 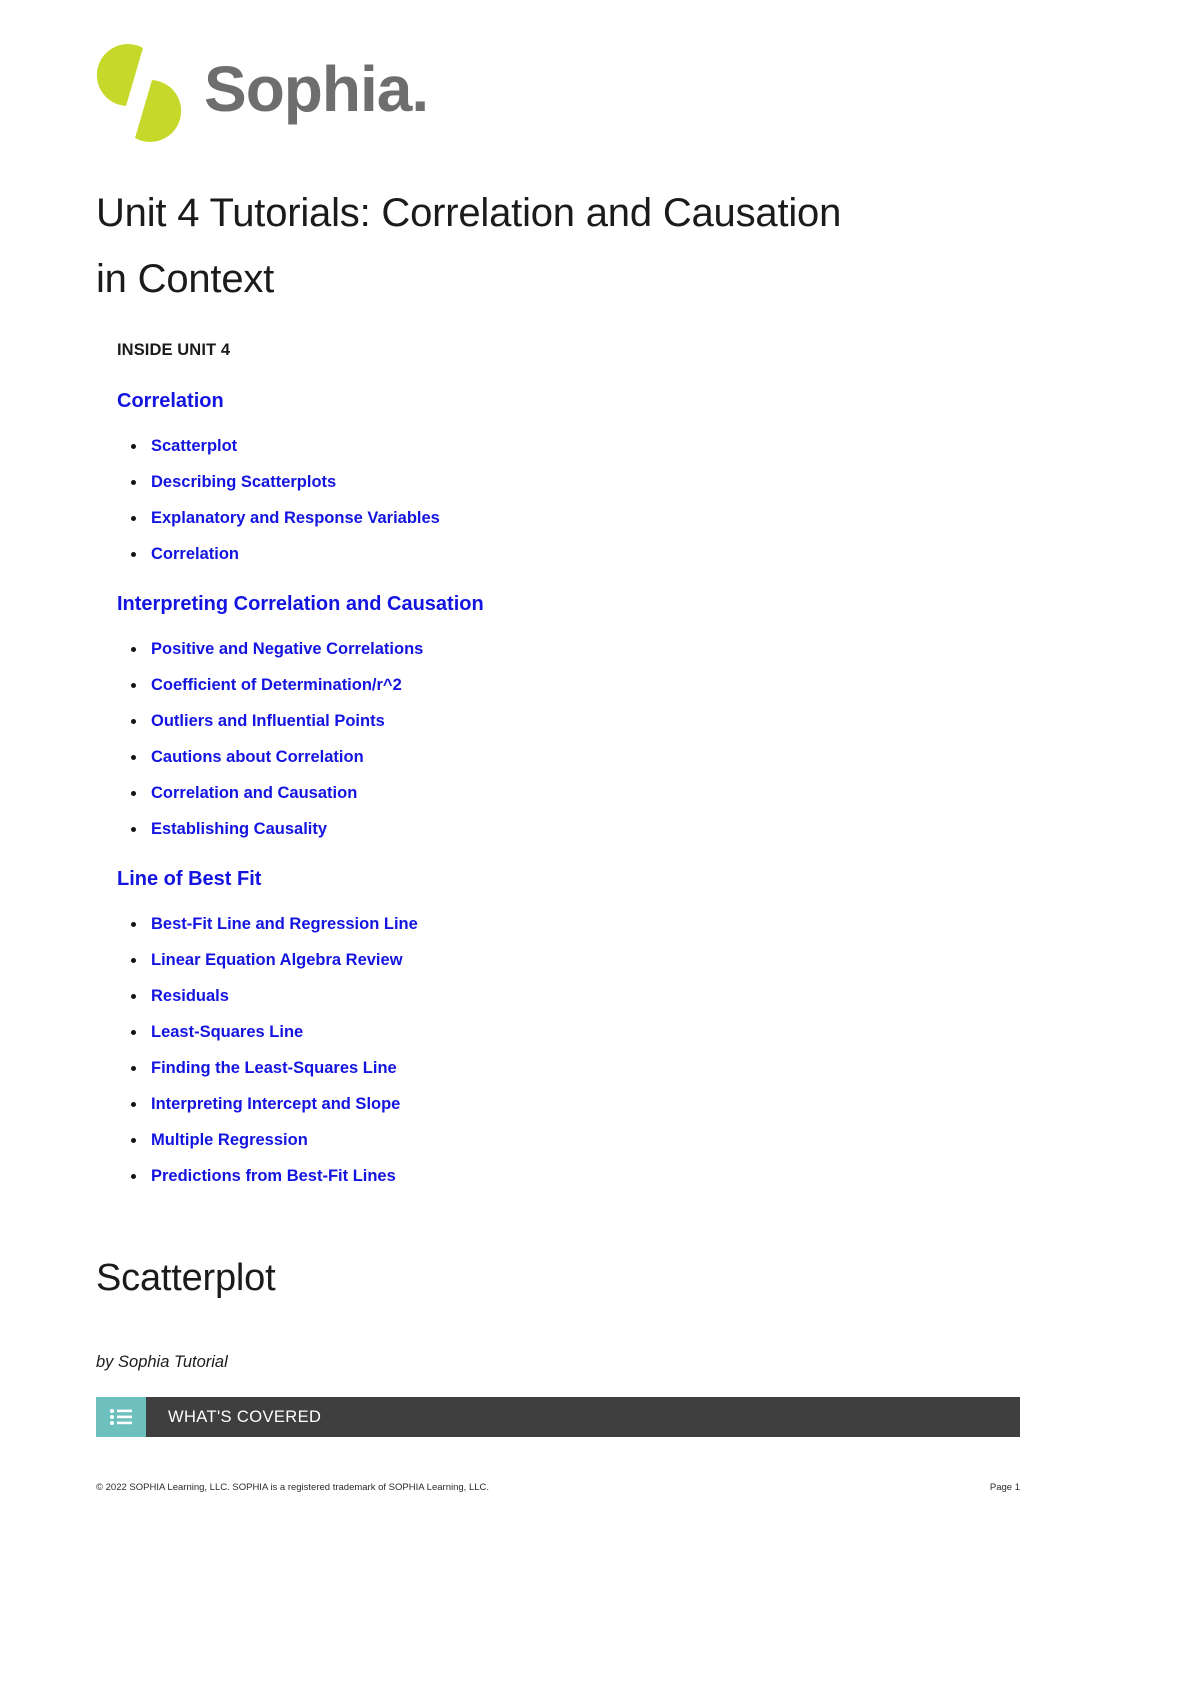 What do you see at coordinates (517, 879) in the screenshot?
I see `toc-section-heading: Line of Best Fit` at bounding box center [517, 879].